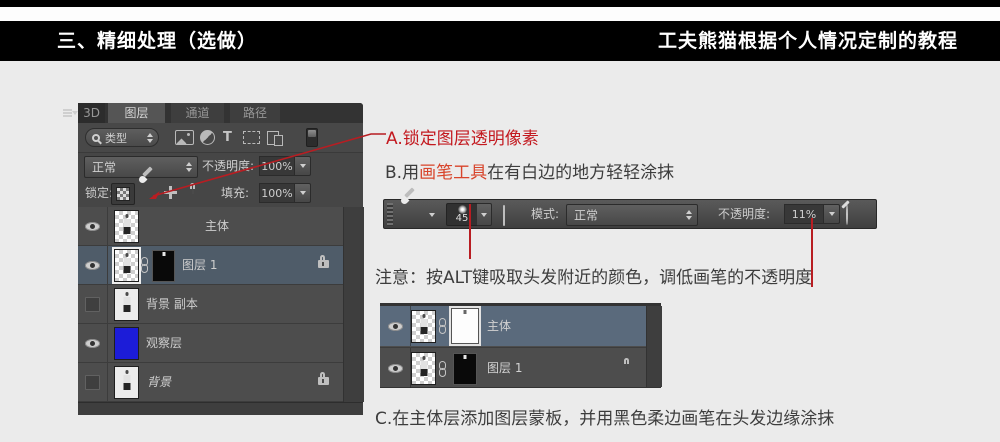 The width and height of the screenshot is (1000, 442). I want to click on layer-row-guanchaceng: 观察层, so click(210, 343).